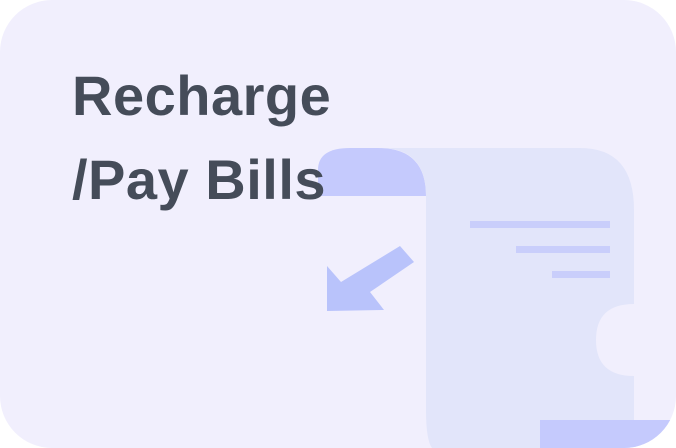  What do you see at coordinates (201, 138) in the screenshot?
I see `card-title: Recharge /Pay Bills` at bounding box center [201, 138].